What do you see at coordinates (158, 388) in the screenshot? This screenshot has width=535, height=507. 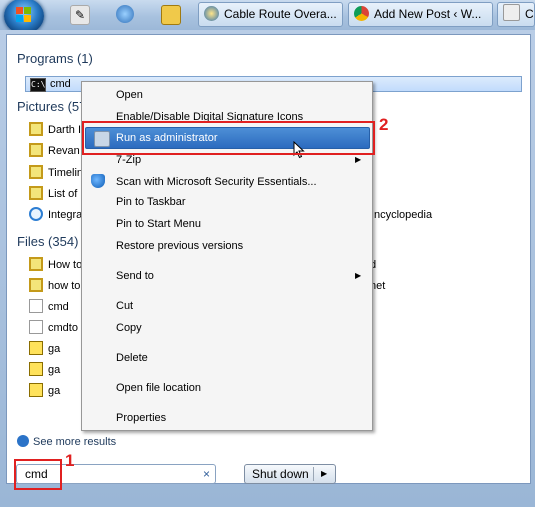 I see `menu-item-open-file-location: Open file location` at bounding box center [158, 388].